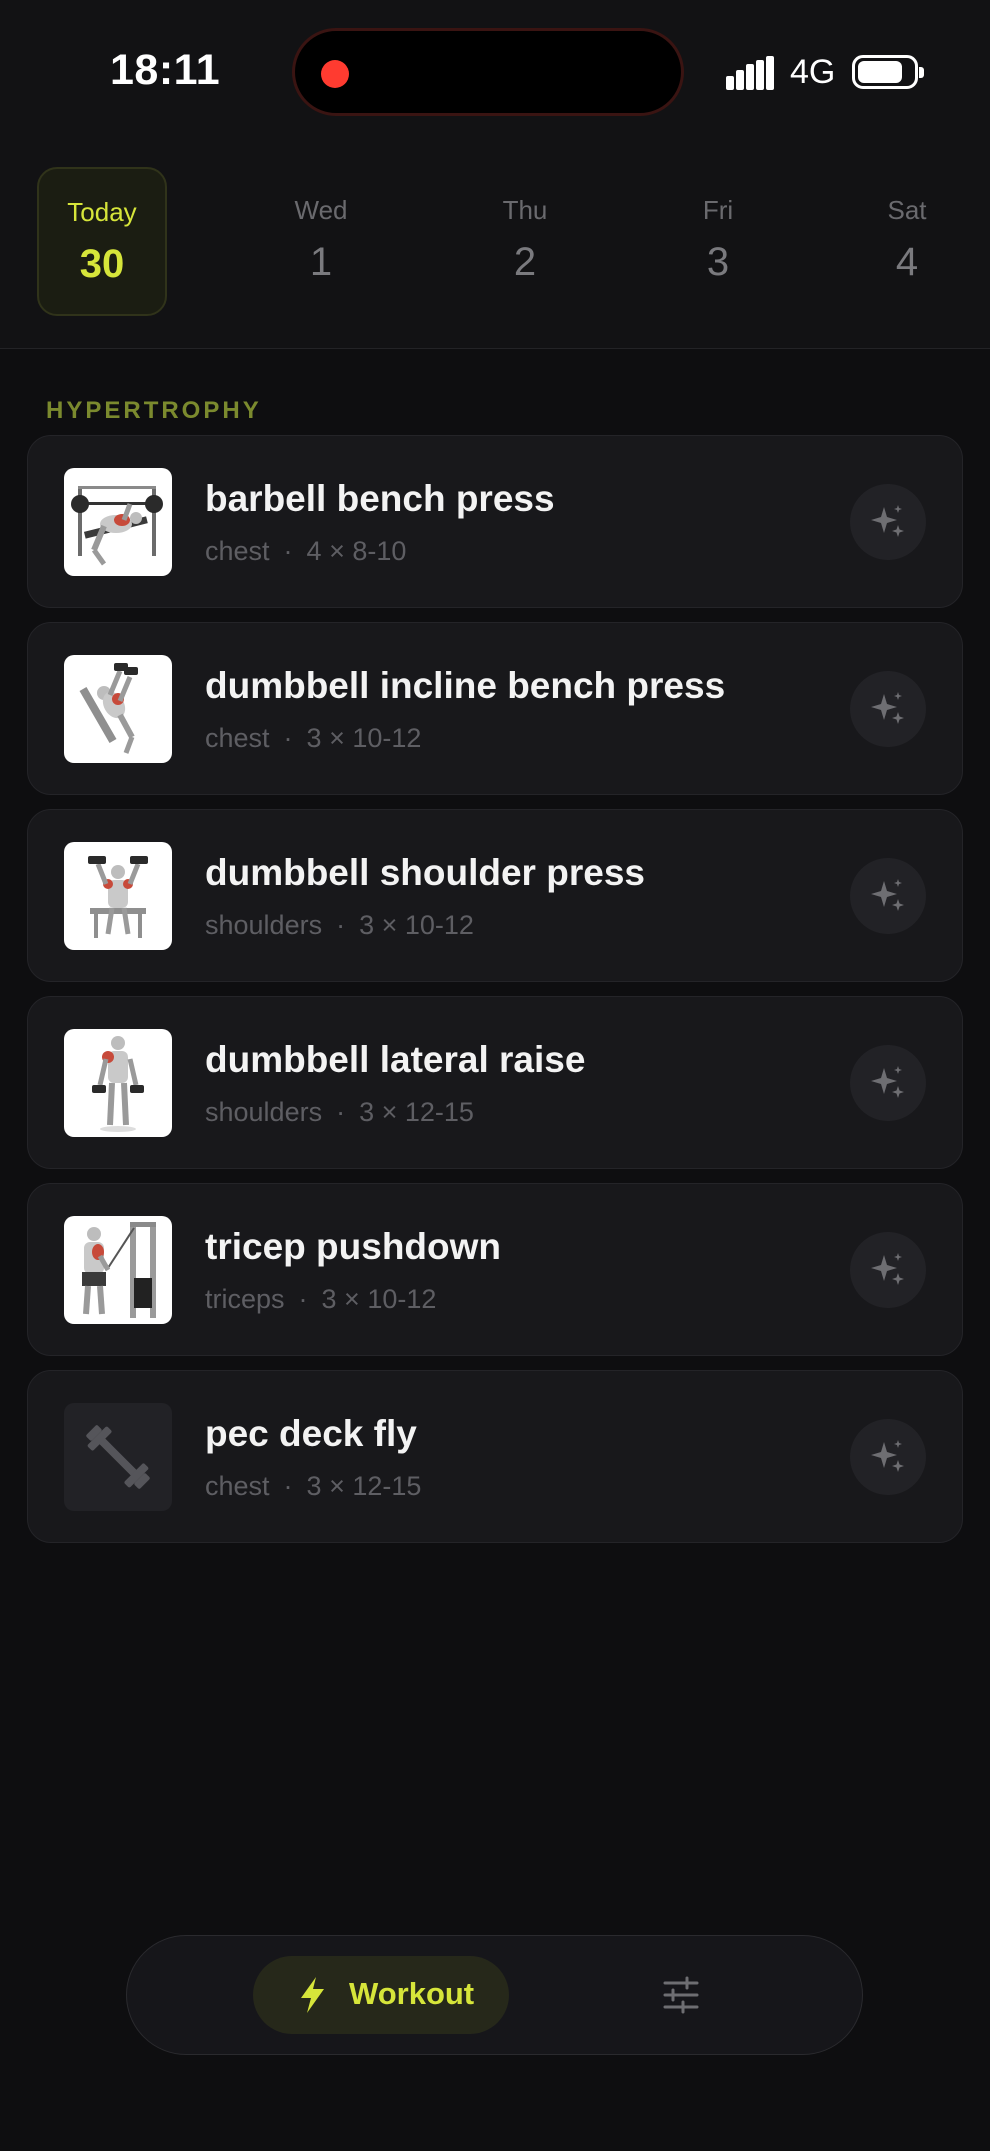  I want to click on day-number: 3, so click(718, 262).